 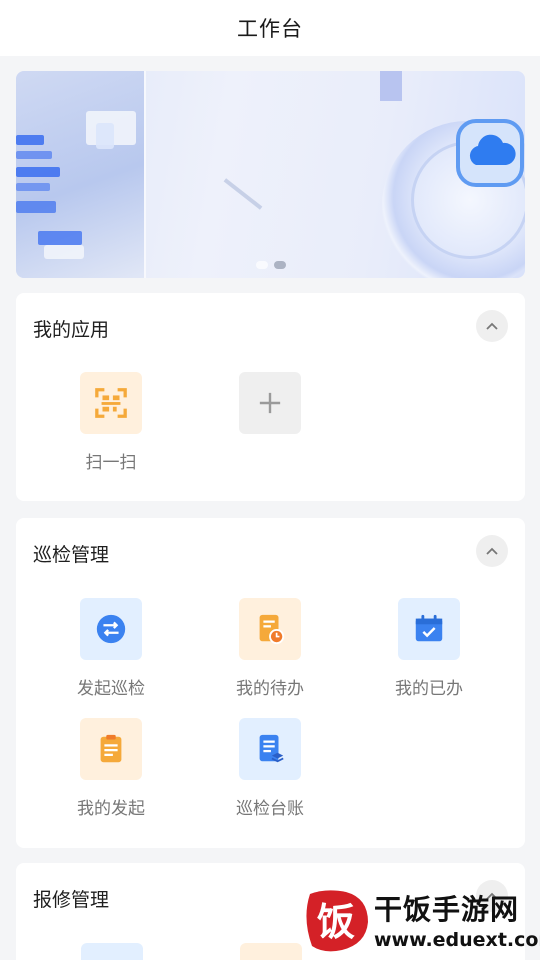 I want to click on svg-text: 饭, so click(x=336, y=922).